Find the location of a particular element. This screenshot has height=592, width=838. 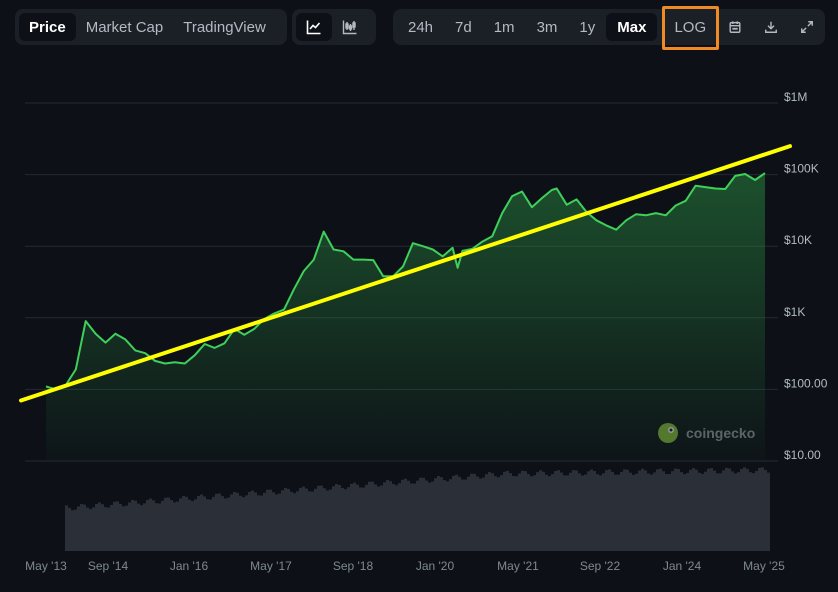

range-7d: 7d is located at coordinates (463, 27).